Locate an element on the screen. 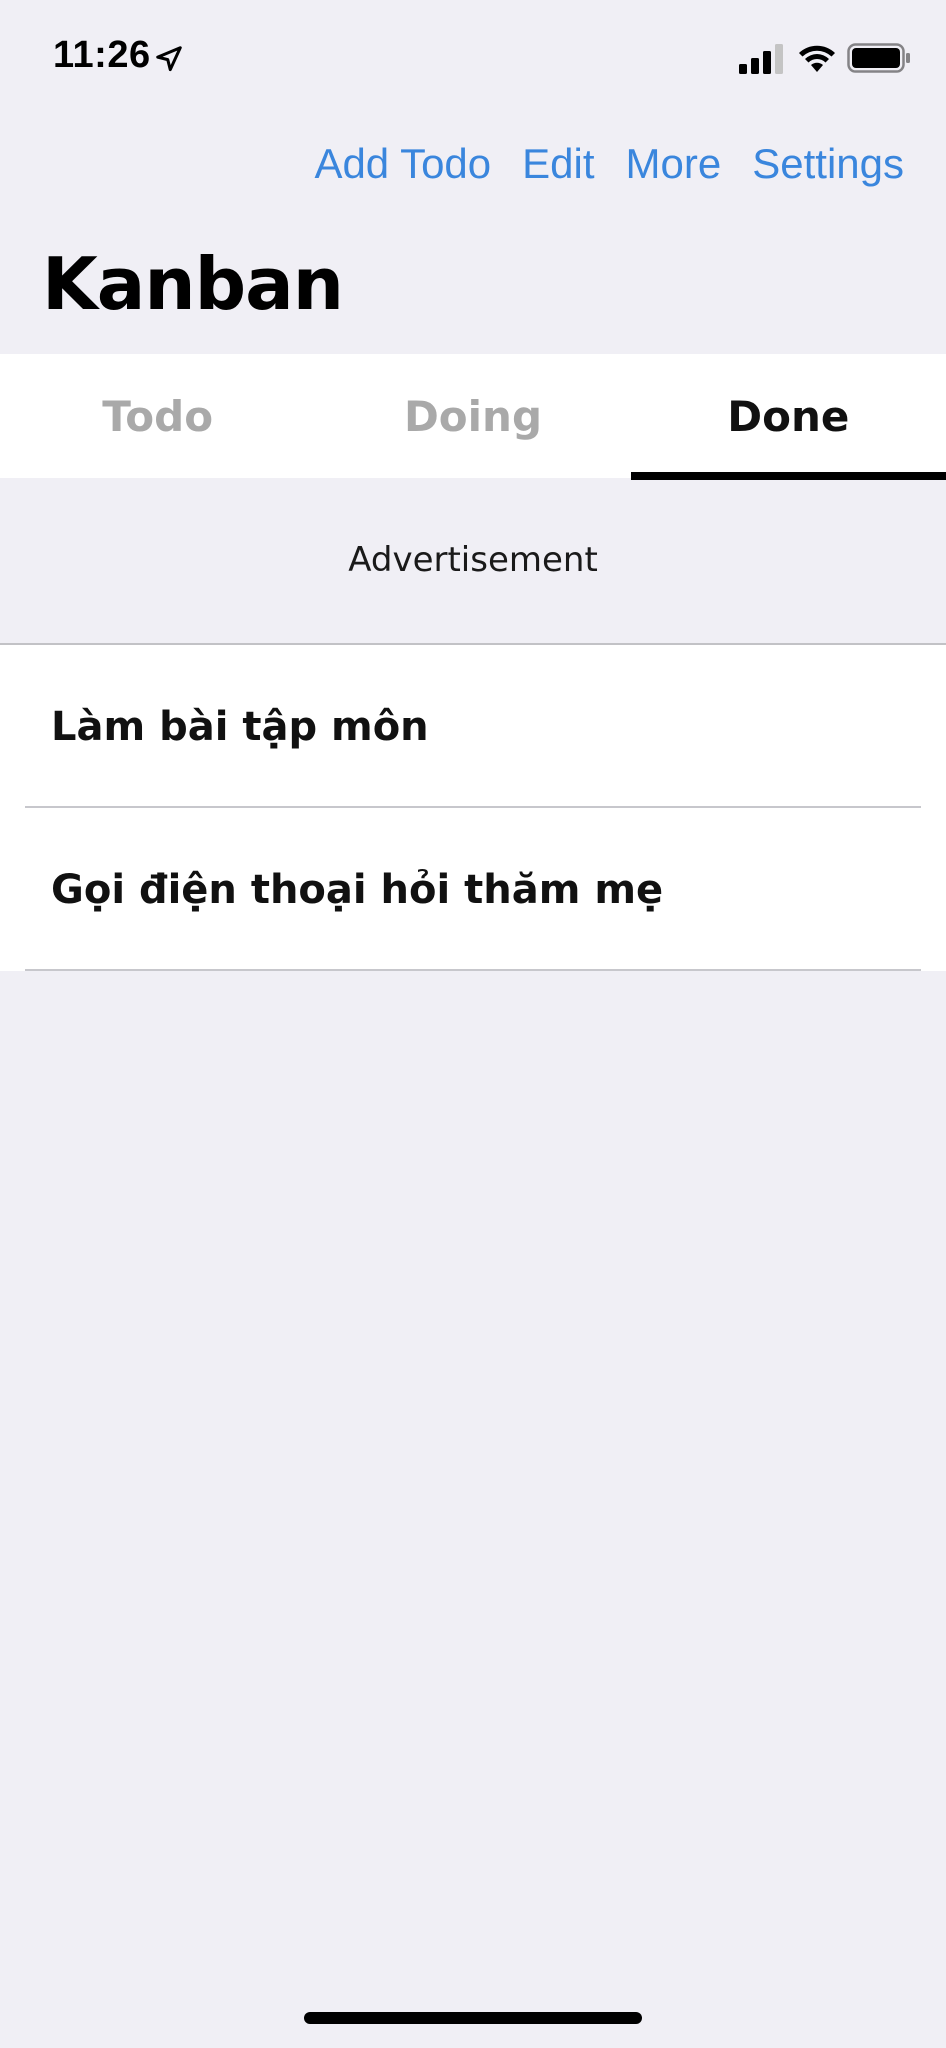  tab-doing: Doing is located at coordinates (472, 416).